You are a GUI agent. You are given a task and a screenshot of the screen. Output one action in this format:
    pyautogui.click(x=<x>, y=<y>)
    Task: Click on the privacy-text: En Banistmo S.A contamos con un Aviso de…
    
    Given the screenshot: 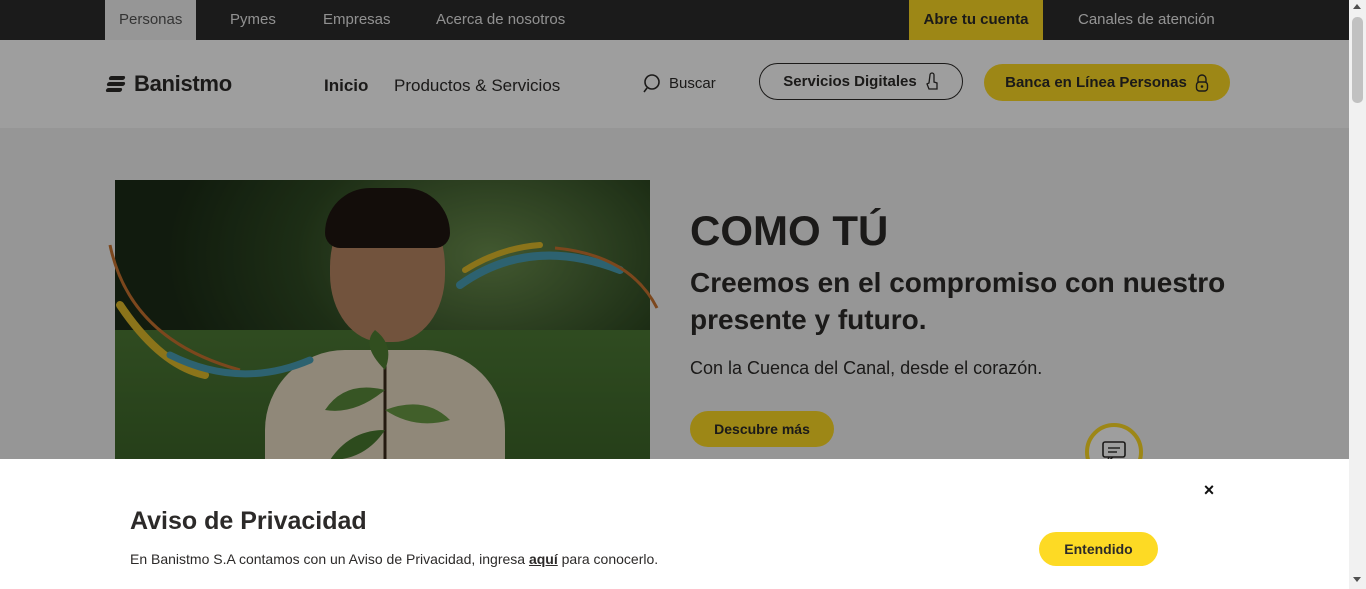 What is the action you would take?
    pyautogui.click(x=394, y=559)
    